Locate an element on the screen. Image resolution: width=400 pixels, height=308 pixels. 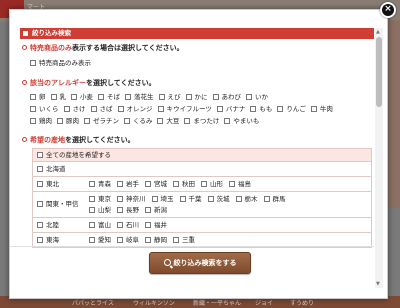
prefecture-option: 石川 is located at coordinates (128, 225).